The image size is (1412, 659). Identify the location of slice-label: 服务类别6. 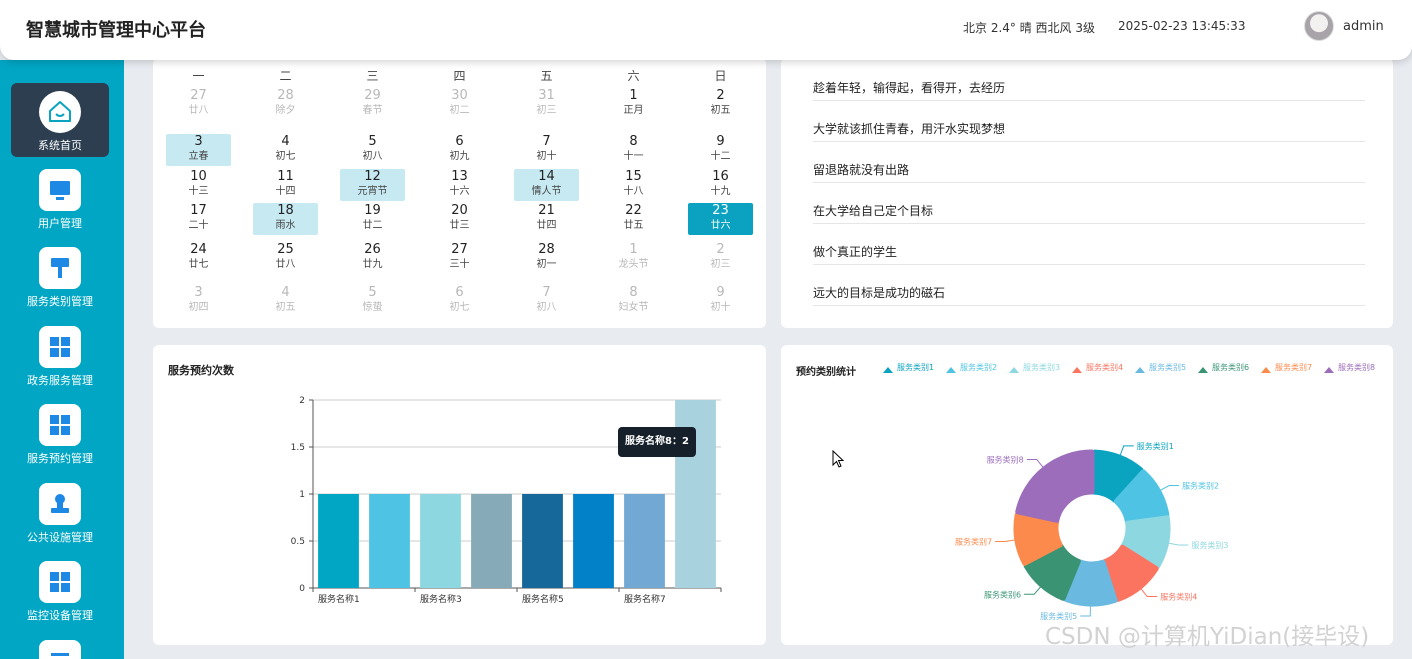
(1002, 594).